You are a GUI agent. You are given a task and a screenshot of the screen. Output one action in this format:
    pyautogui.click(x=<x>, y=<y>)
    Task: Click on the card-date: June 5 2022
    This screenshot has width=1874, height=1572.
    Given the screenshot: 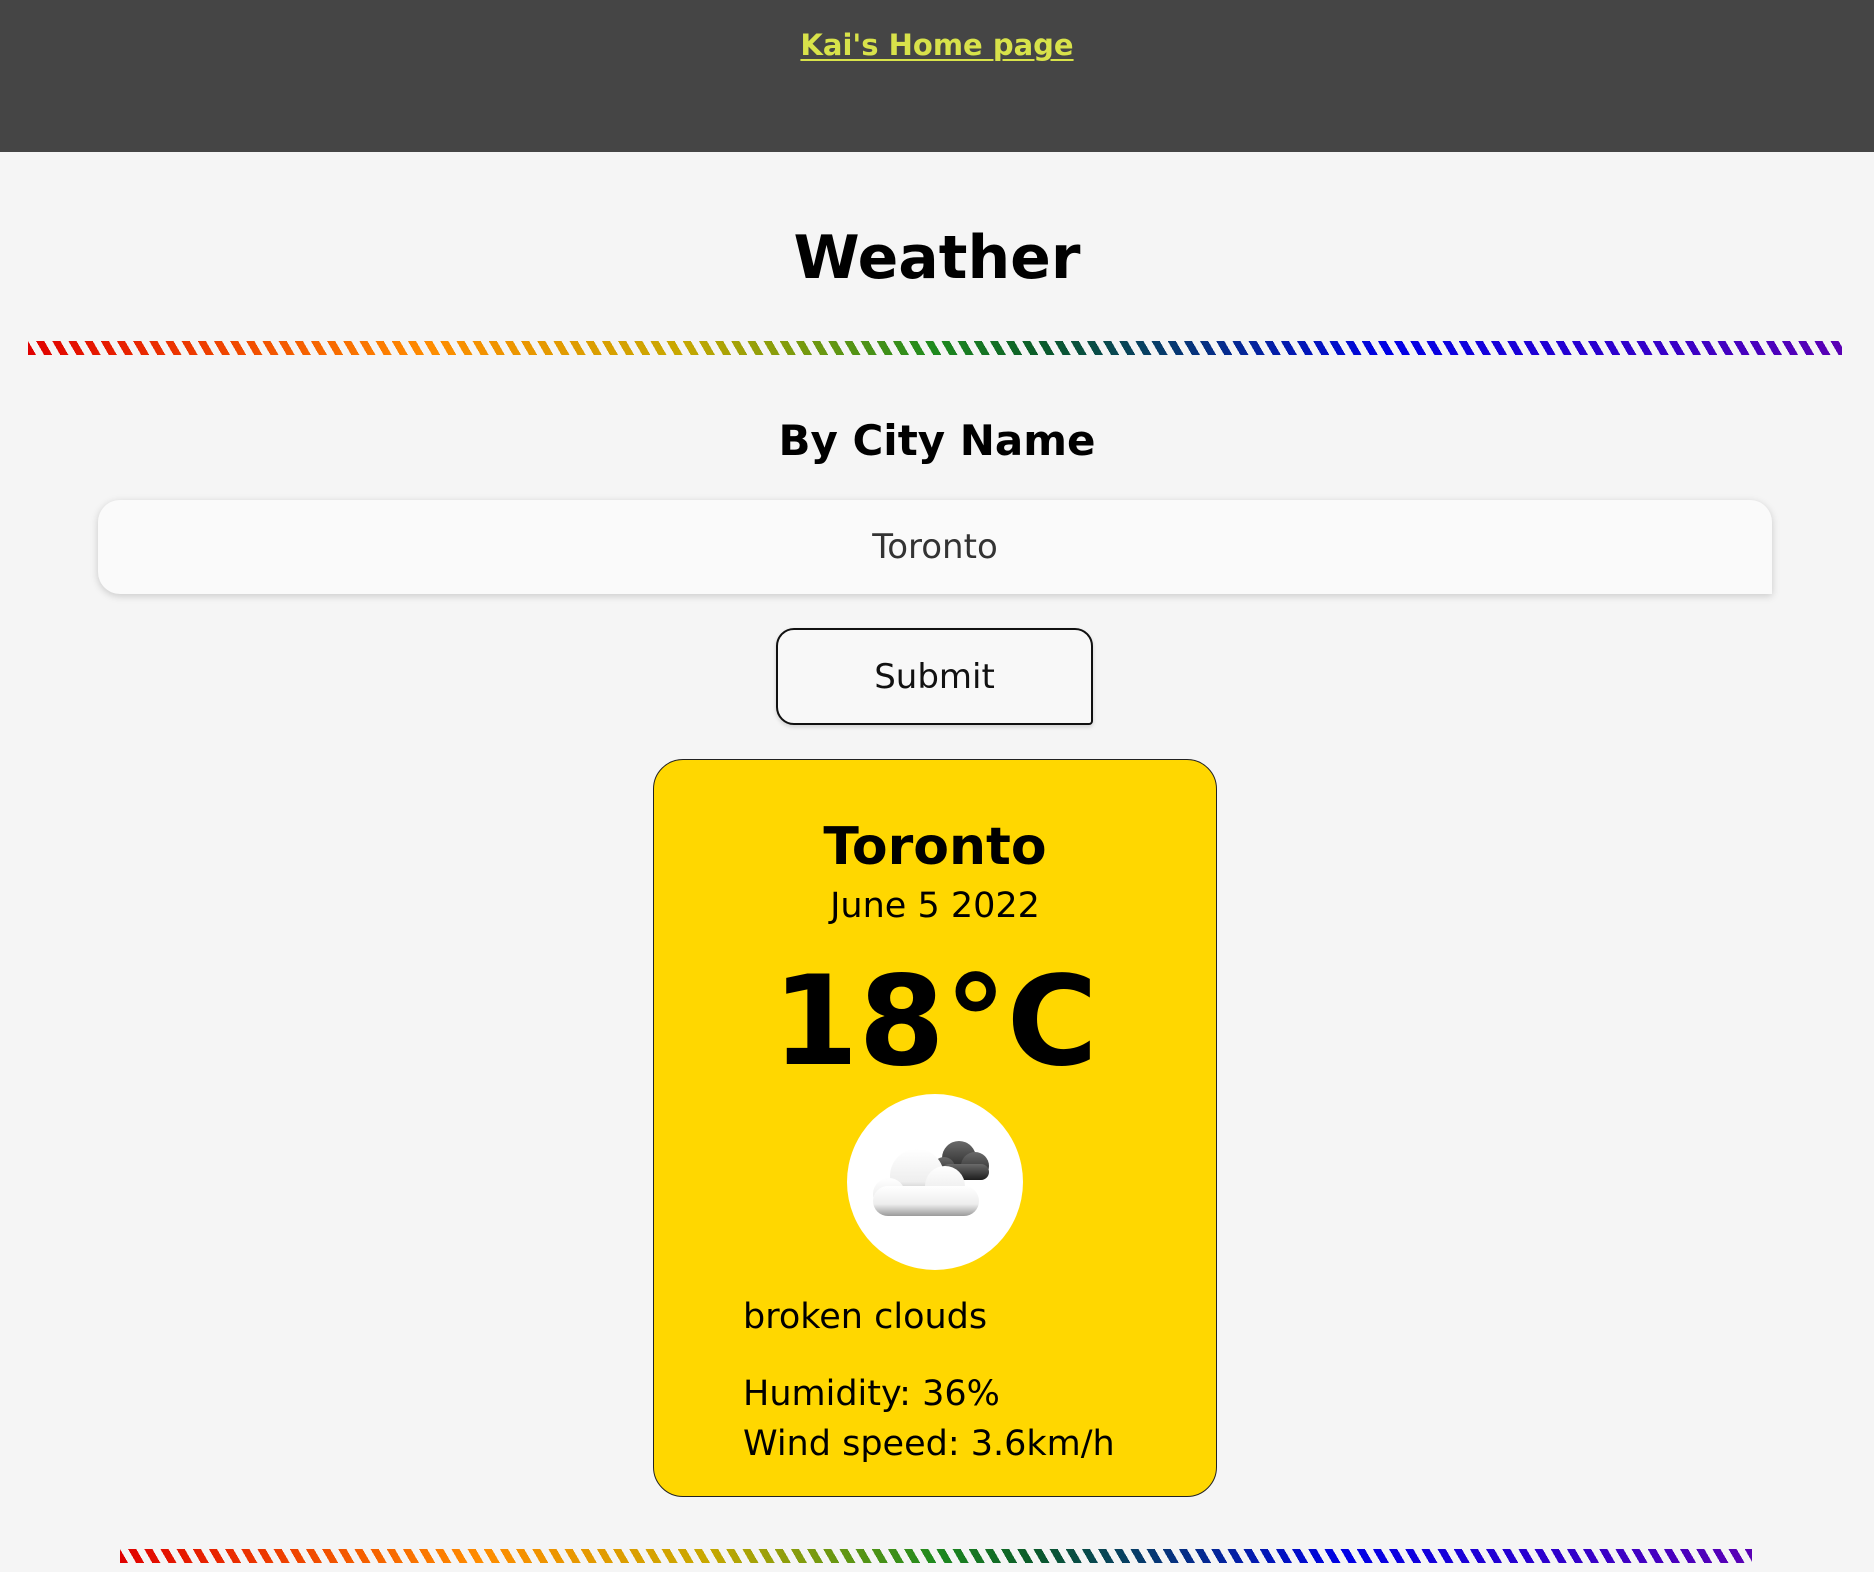 What is the action you would take?
    pyautogui.click(x=935, y=906)
    